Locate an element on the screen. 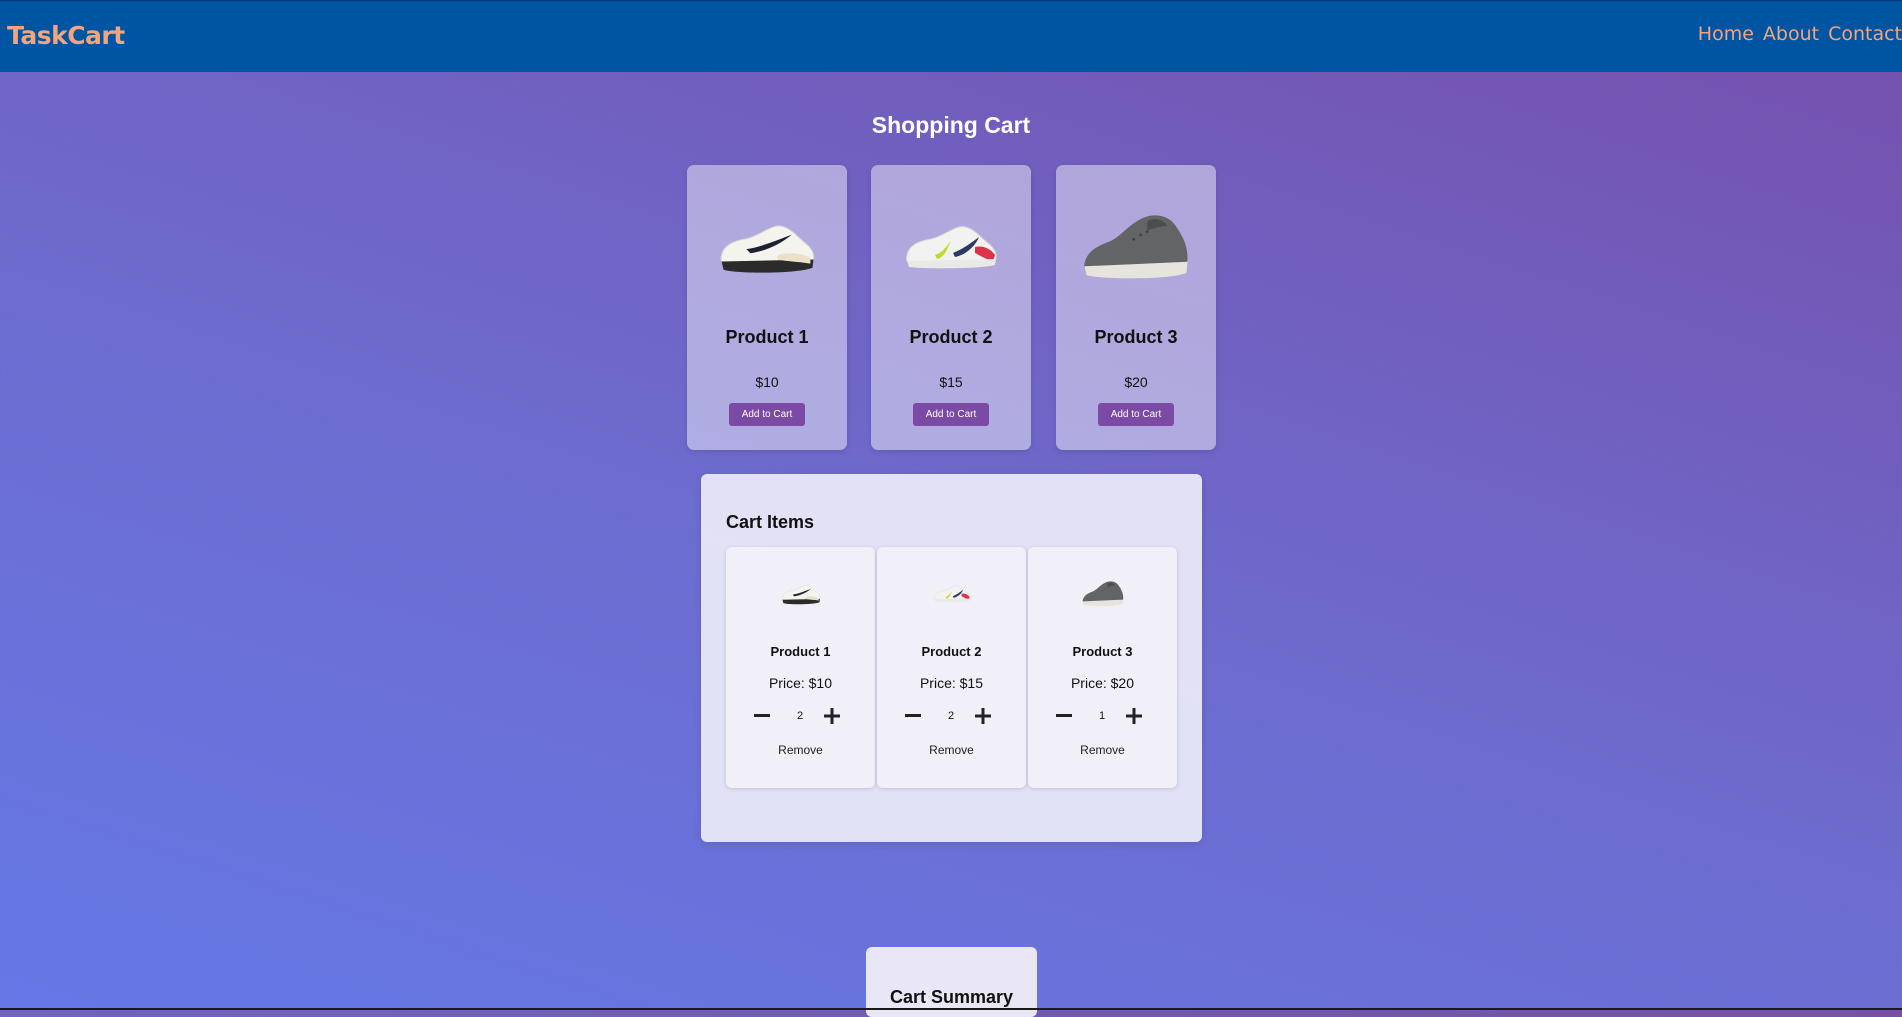 The width and height of the screenshot is (1902, 1017). navbar: TaskCart Home About Contact is located at coordinates (951, 36).